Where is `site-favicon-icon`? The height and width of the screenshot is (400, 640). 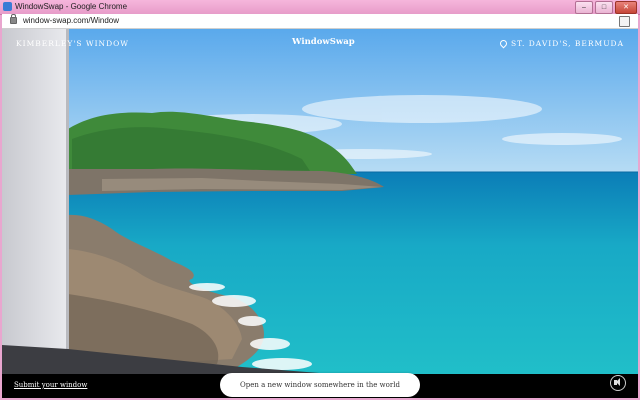
site-favicon-icon is located at coordinates (7, 6).